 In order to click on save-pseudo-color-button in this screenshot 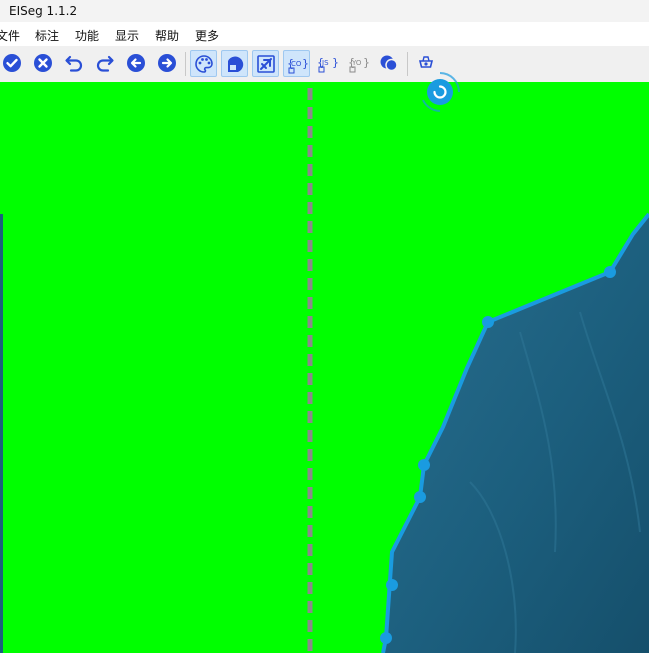, I will do `click(265, 63)`.